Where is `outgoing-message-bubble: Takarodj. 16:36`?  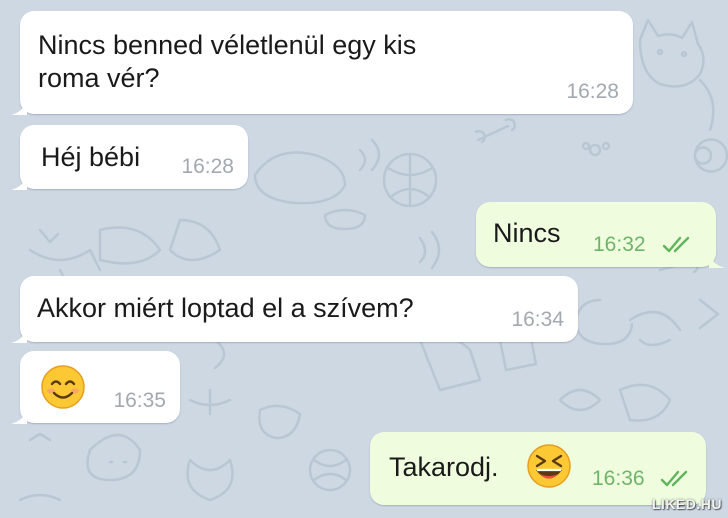
outgoing-message-bubble: Takarodj. 16:36 is located at coordinates (542, 469).